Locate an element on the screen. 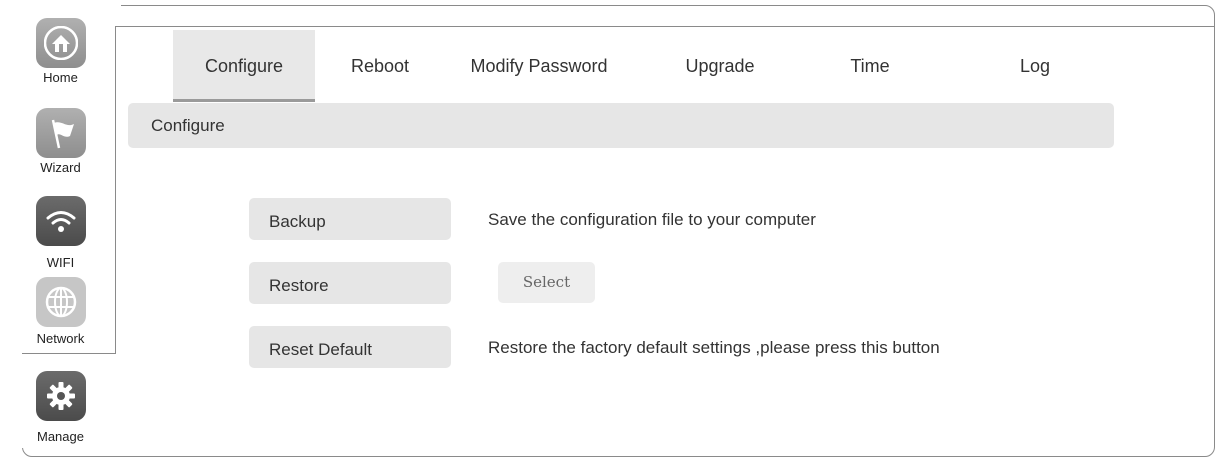 This screenshot has height=457, width=1218. home-icon is located at coordinates (60, 43).